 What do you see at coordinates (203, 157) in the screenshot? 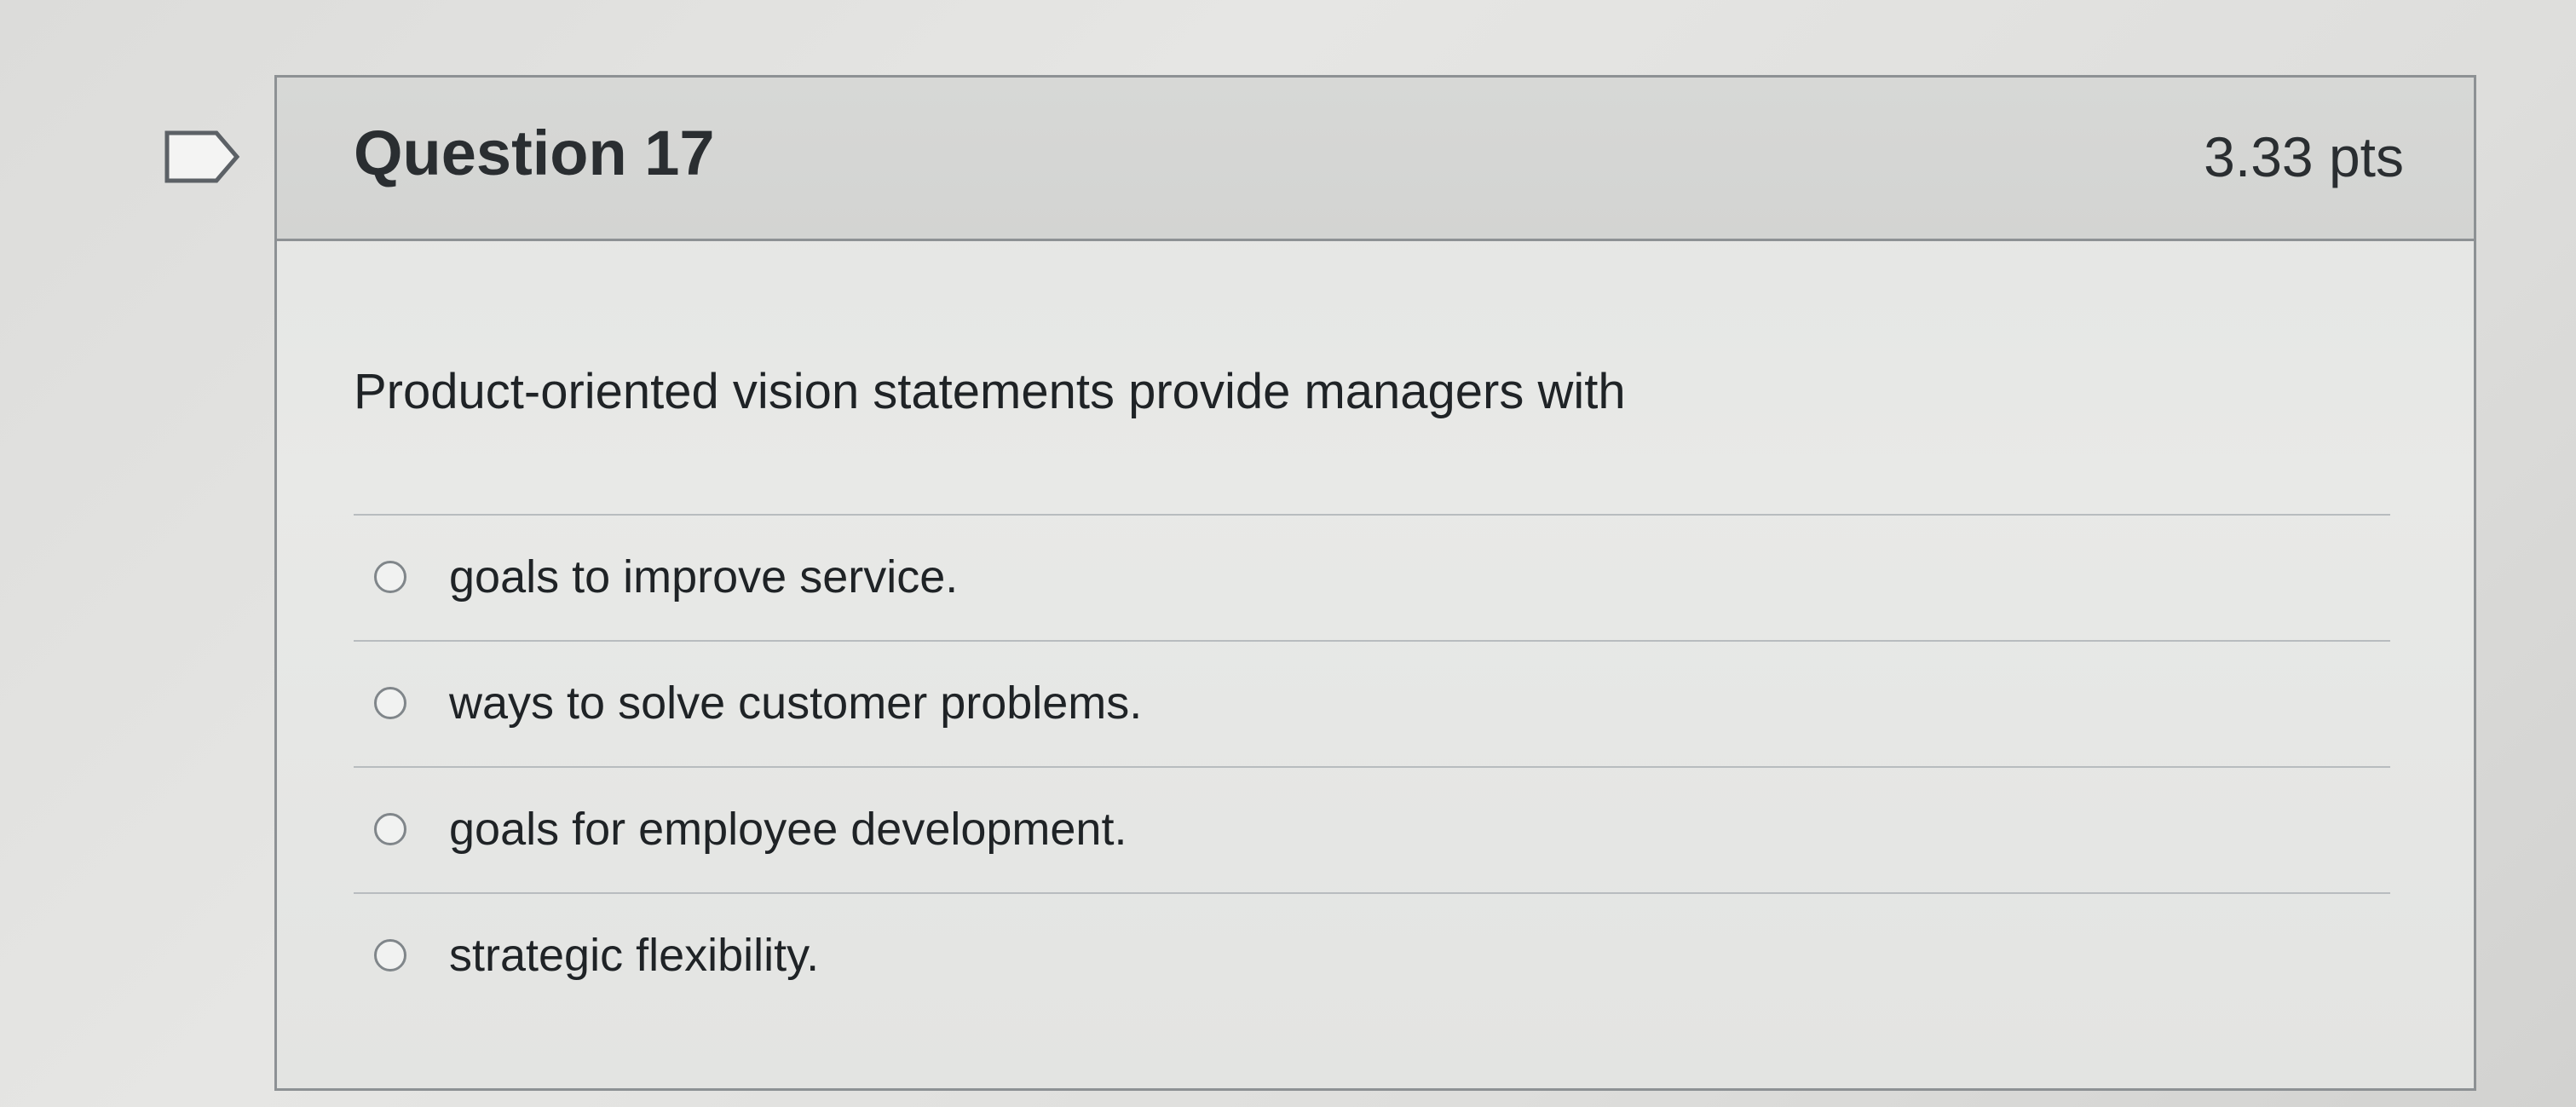
I see `flag-question-icon` at bounding box center [203, 157].